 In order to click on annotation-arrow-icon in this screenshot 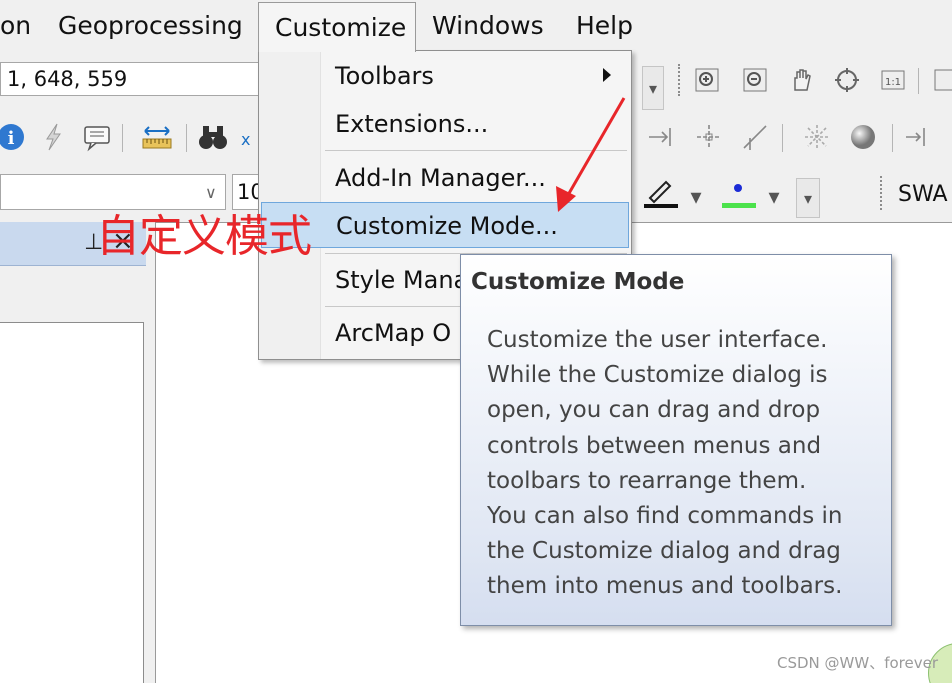, I will do `click(591, 154)`.